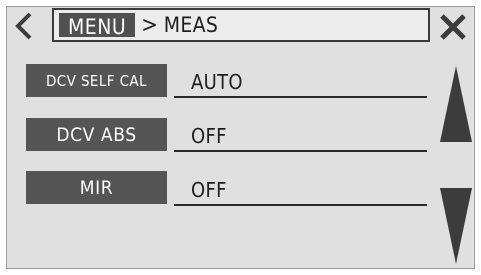  I want to click on close-button, so click(453, 27).